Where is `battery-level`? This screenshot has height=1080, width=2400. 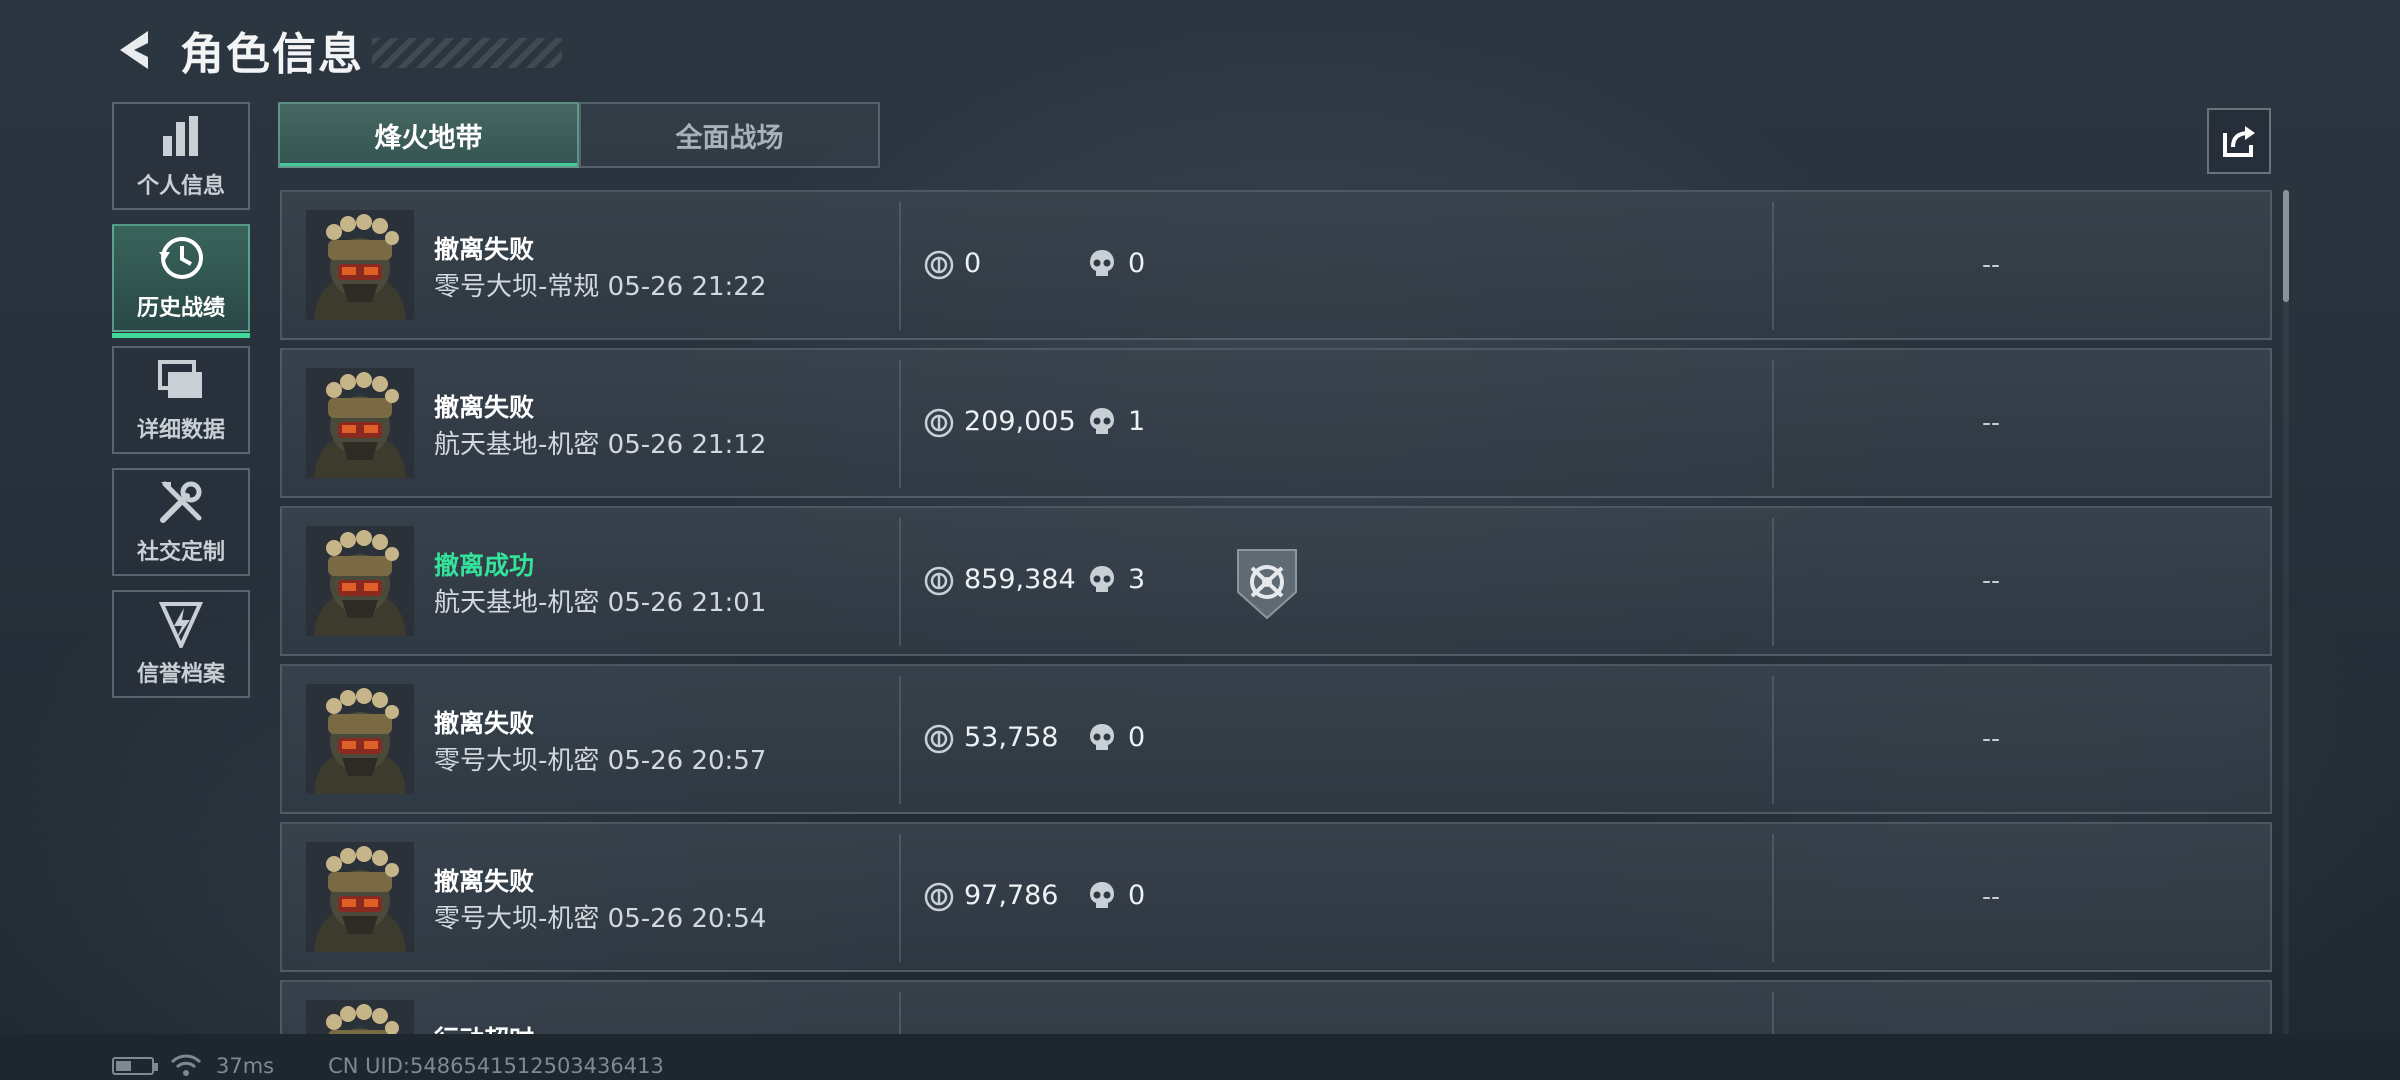
battery-level is located at coordinates (123, 1066).